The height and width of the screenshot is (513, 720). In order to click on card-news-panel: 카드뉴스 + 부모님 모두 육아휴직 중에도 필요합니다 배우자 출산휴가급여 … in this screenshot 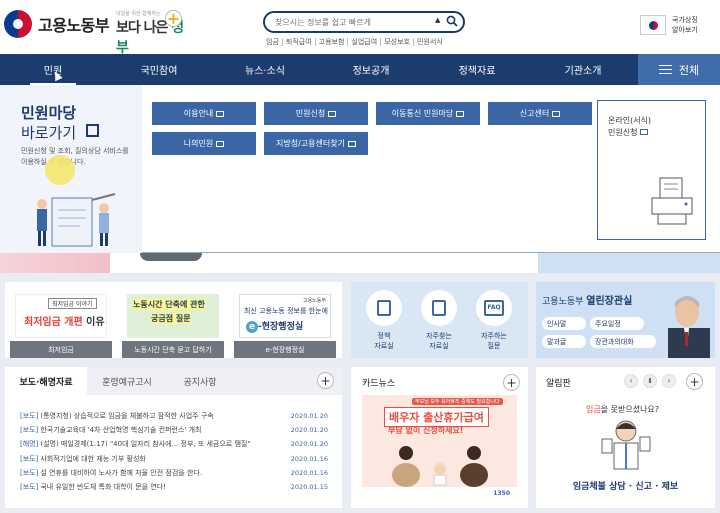, I will do `click(439, 437)`.